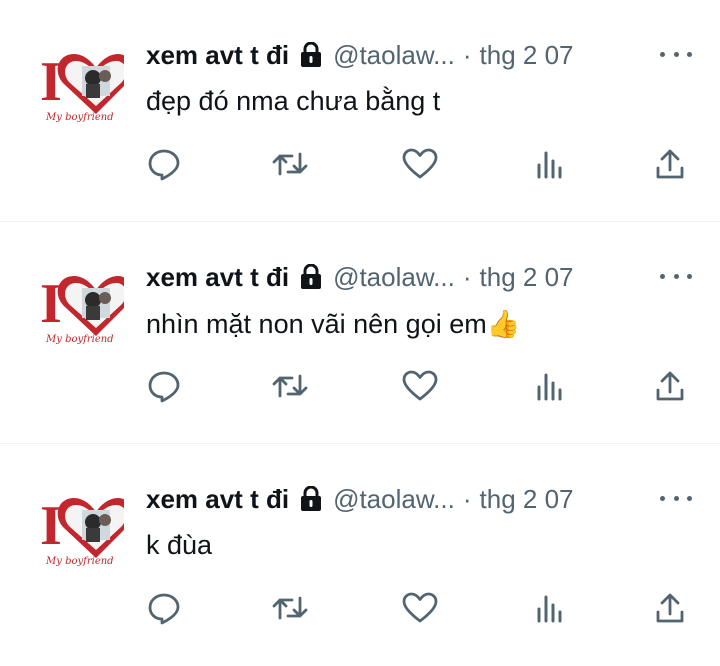  Describe the element at coordinates (293, 101) in the screenshot. I see `tweet-text: đẹp đó nma chưa bằng t` at that location.